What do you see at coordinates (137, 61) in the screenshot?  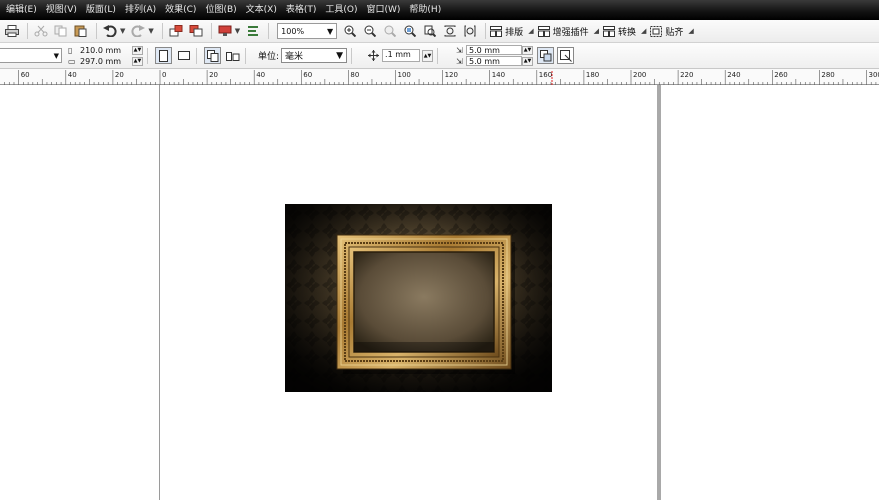 I see `height-spinner: ▲▼` at bounding box center [137, 61].